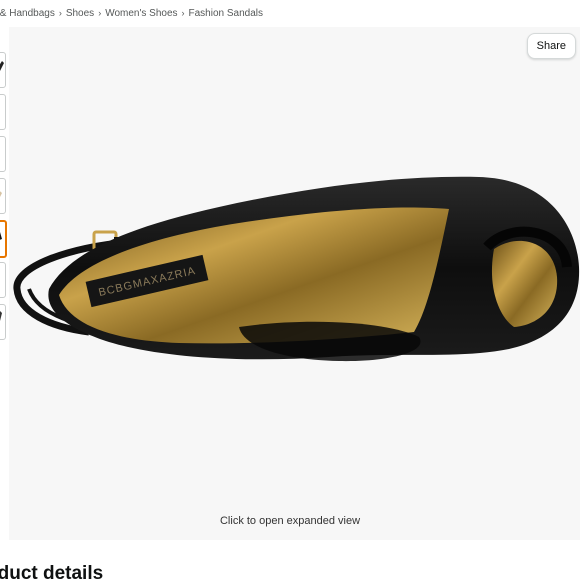 The width and height of the screenshot is (580, 585). I want to click on breadcrumb-item-clothing-handbags: s & Handbags, so click(27, 13).